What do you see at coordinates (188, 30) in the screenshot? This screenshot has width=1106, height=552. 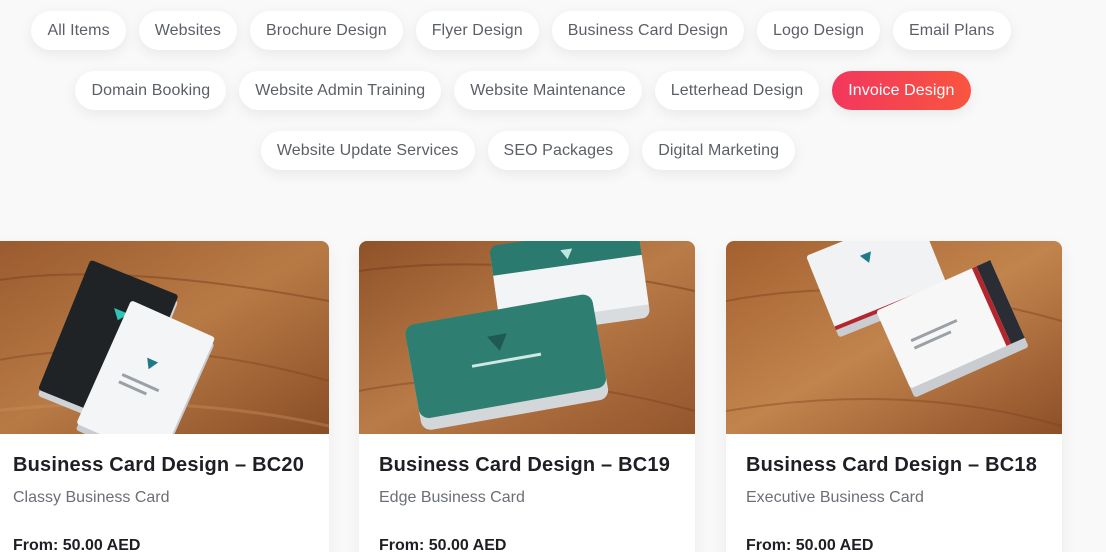 I see `filter-websites: Websites` at bounding box center [188, 30].